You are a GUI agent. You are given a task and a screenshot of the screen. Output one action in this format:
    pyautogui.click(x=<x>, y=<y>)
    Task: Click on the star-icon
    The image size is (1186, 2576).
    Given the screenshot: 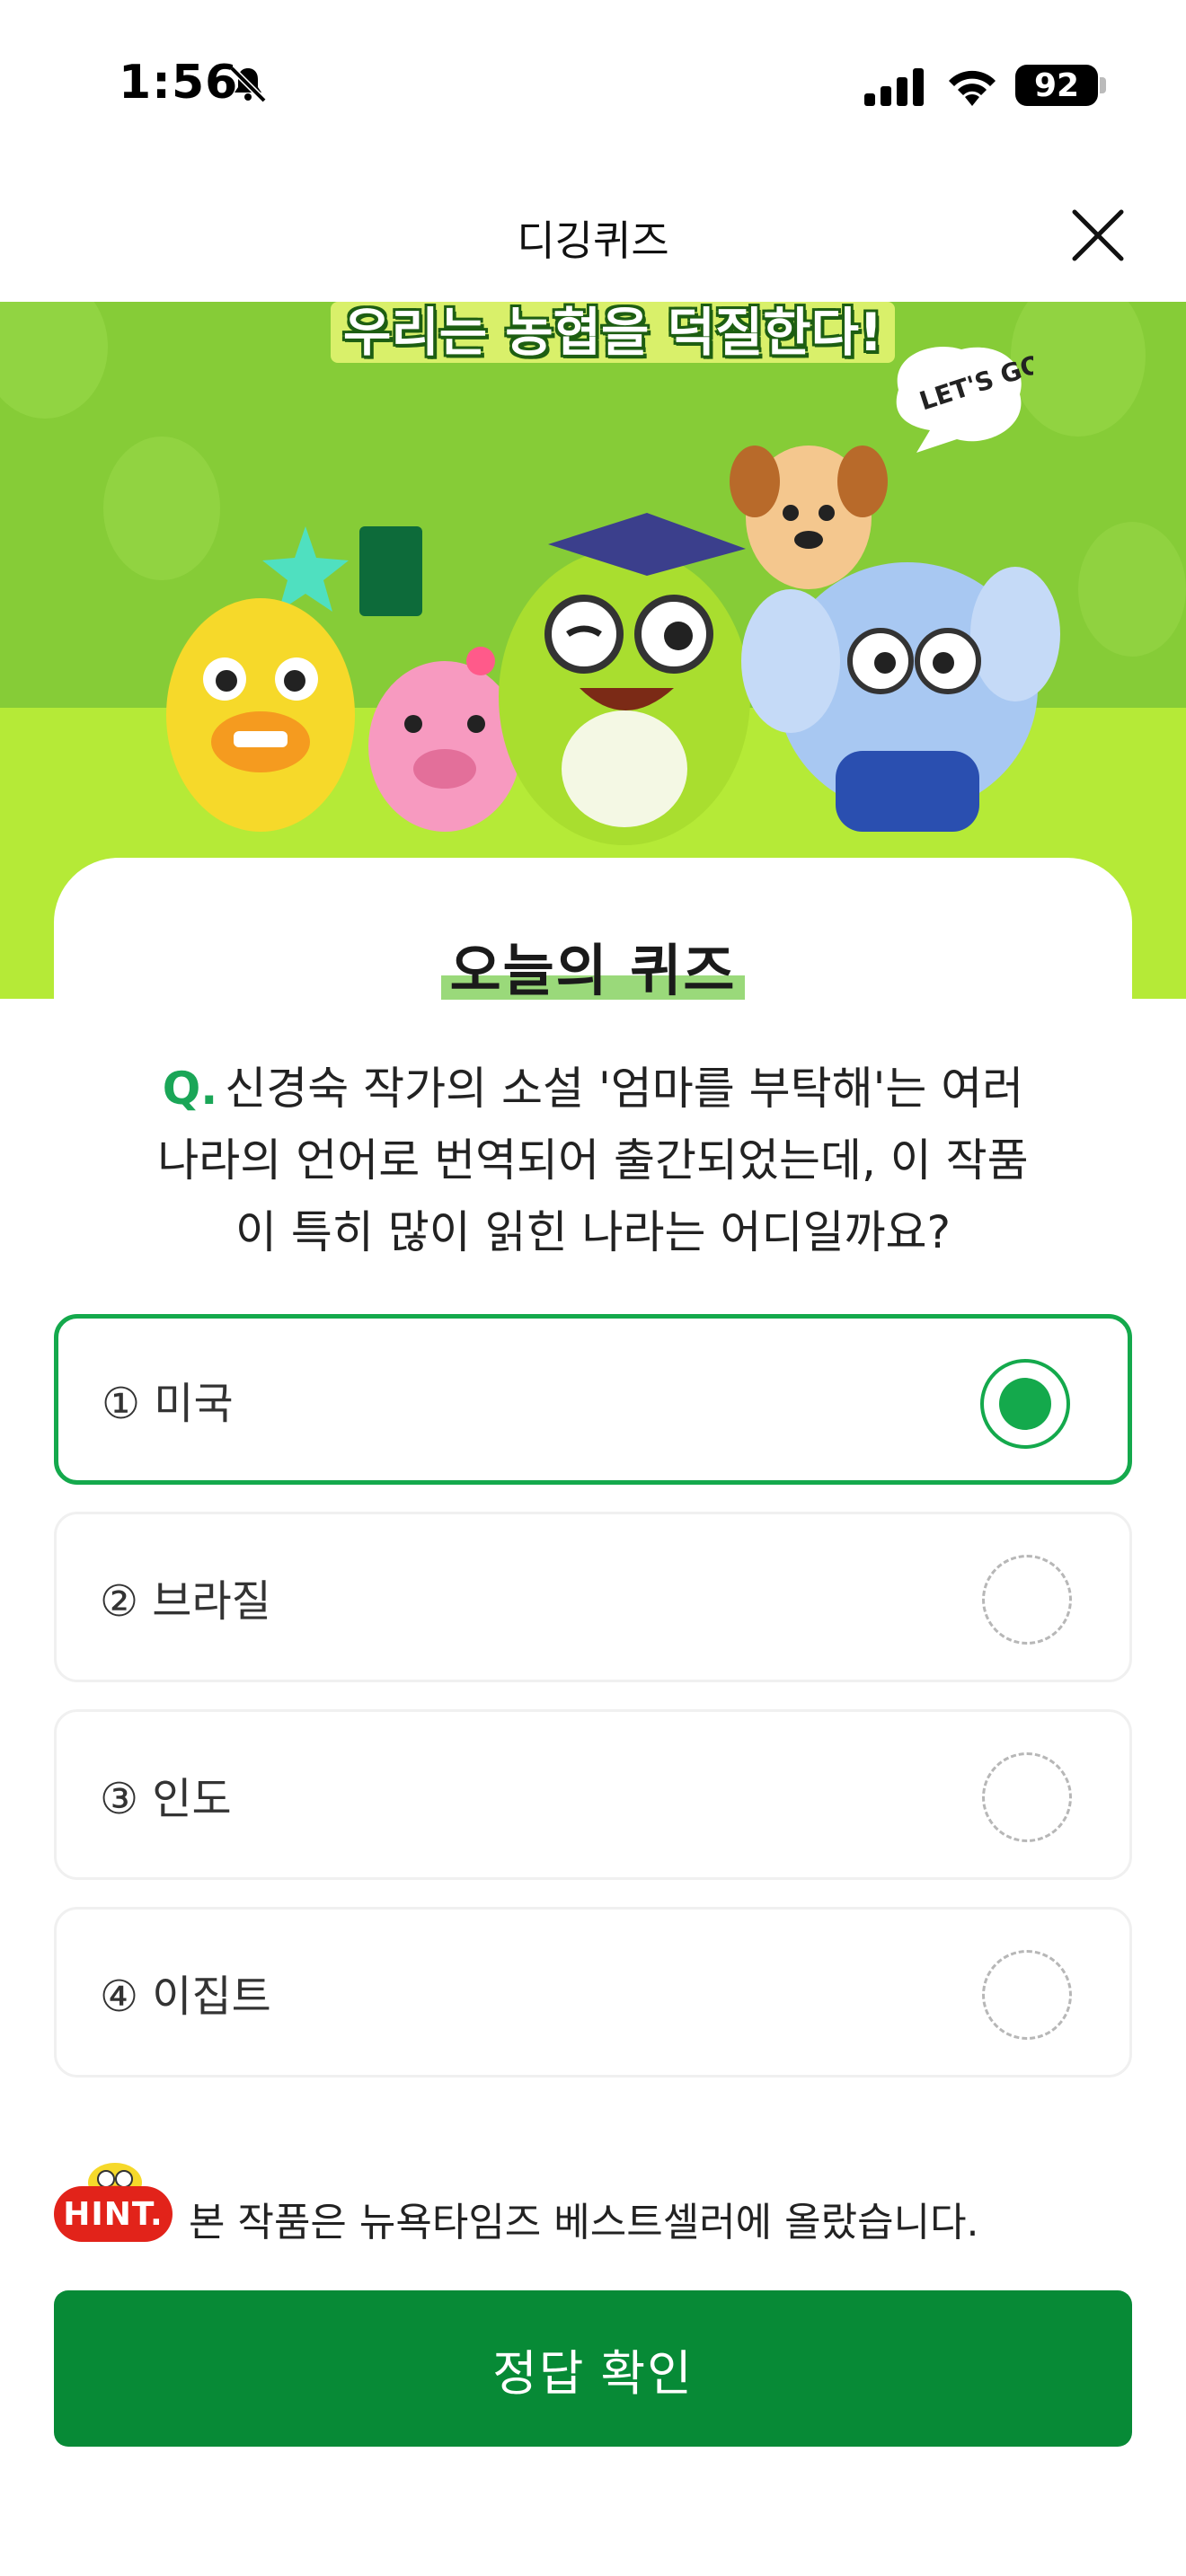 What is the action you would take?
    pyautogui.click(x=305, y=569)
    